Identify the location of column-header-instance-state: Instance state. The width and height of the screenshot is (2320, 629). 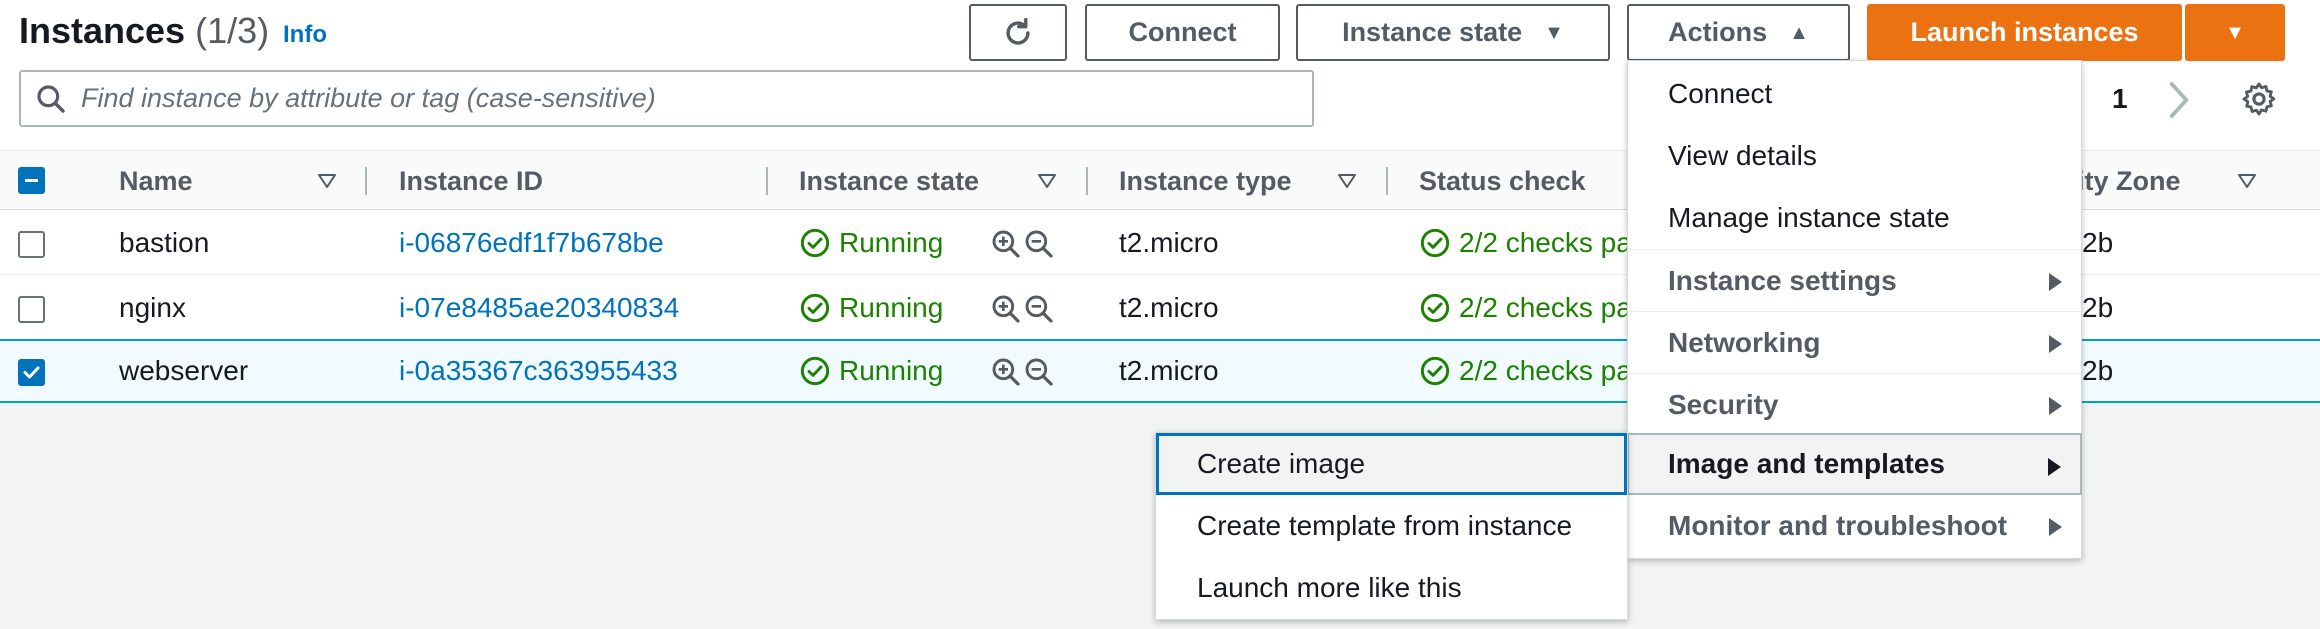
(889, 181).